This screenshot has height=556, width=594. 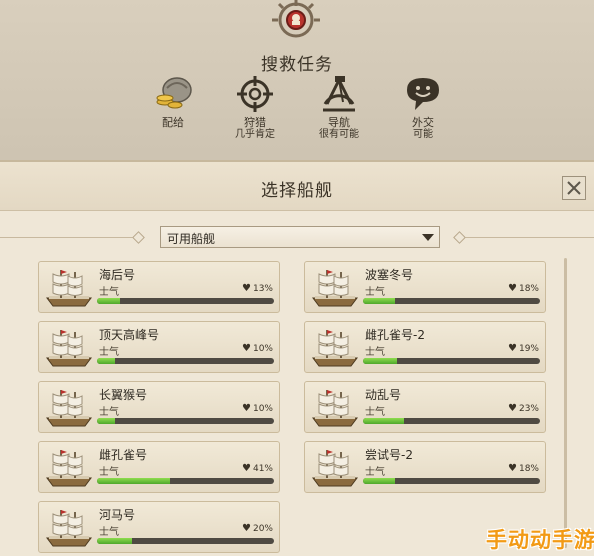 I want to click on task-navigation: 导航 很有可能, so click(x=339, y=107).